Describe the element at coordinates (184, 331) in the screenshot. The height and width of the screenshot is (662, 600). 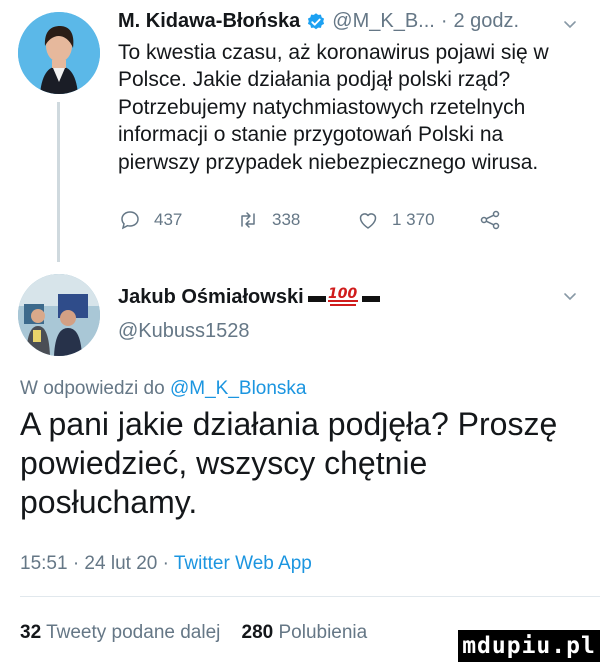
I see `reply-author-handle: @Kubuss1528` at that location.